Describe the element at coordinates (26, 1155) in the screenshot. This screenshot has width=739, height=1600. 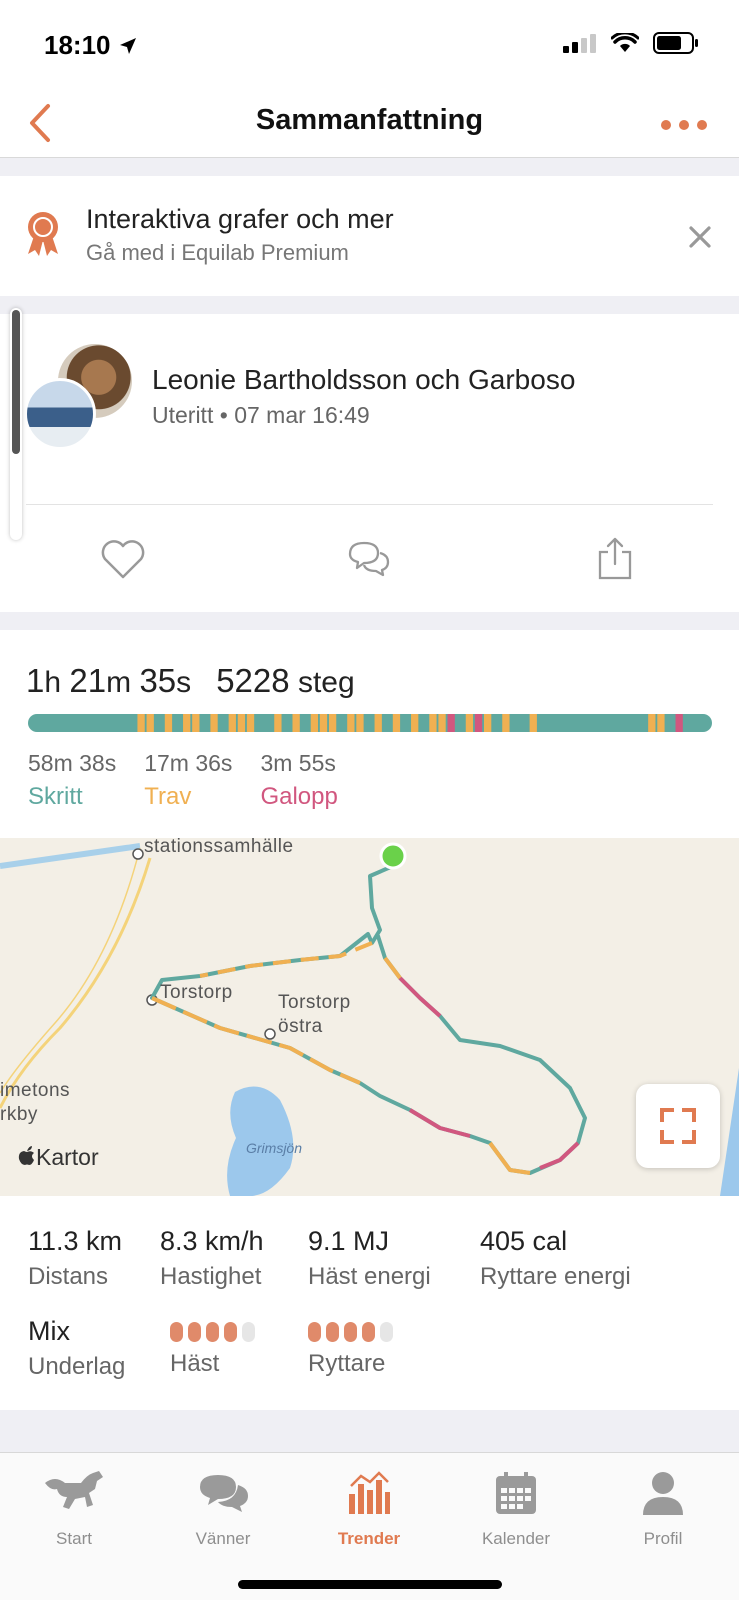
I see `apple-logo-icon` at that location.